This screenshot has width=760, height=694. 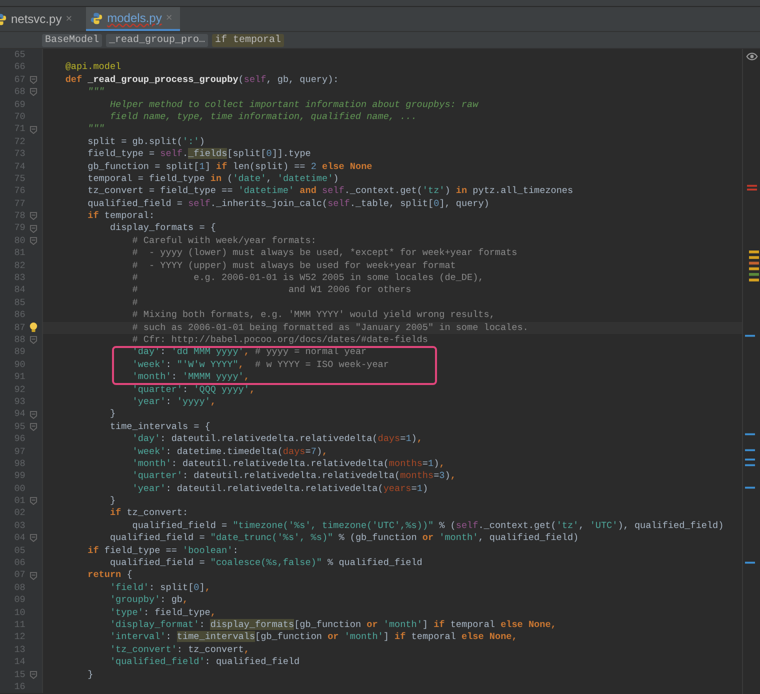 I want to click on code-line: 'qualified_field': qualified_field, so click(x=204, y=662).